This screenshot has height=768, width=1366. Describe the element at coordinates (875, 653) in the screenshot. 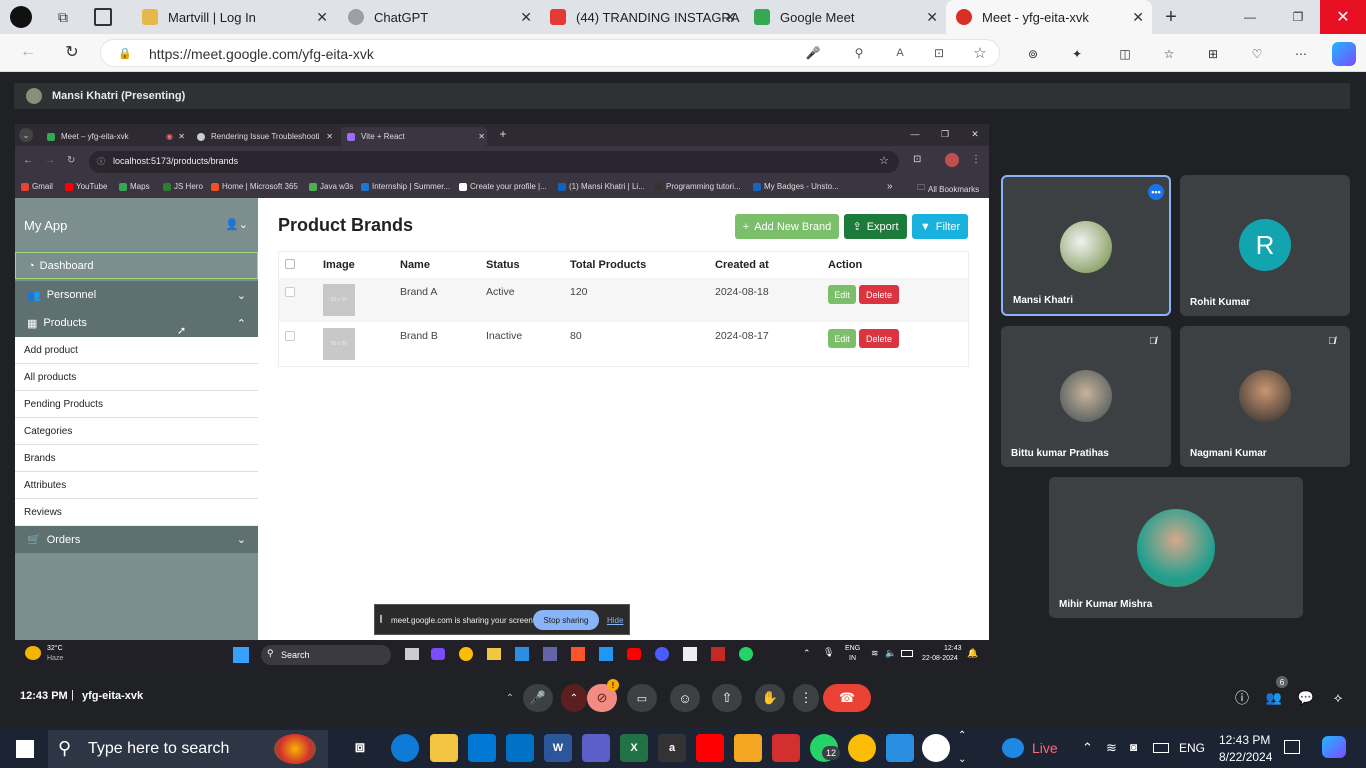

I see `wifi-icon: ≋` at that location.